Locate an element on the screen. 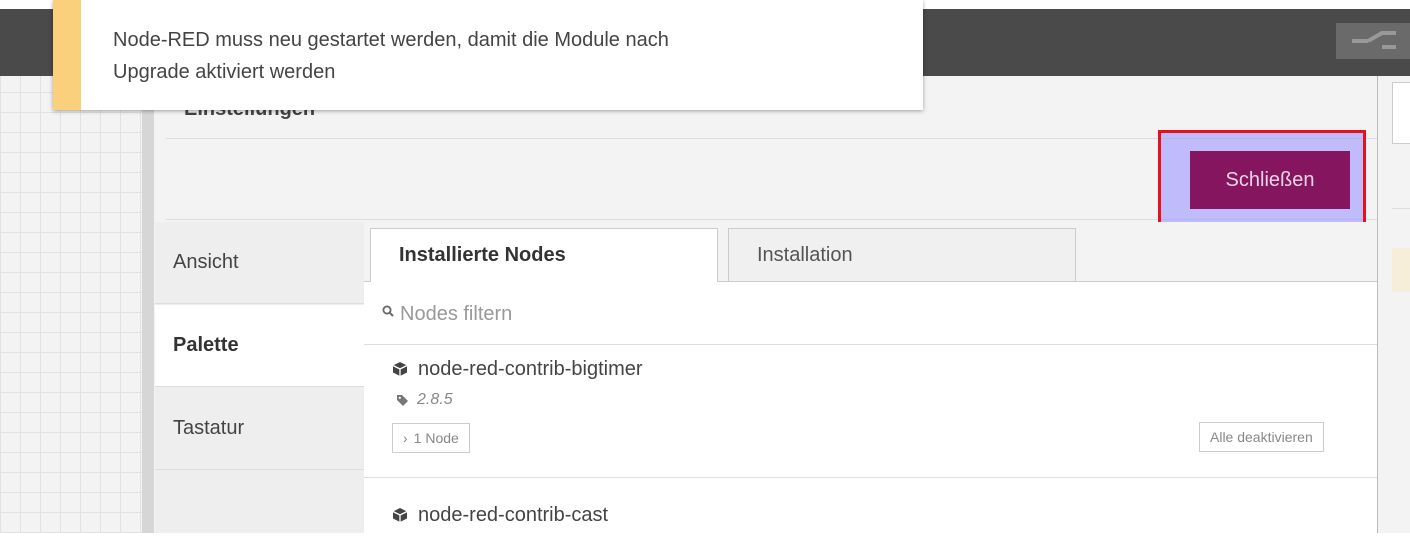  workspace-grid is located at coordinates (71, 304).